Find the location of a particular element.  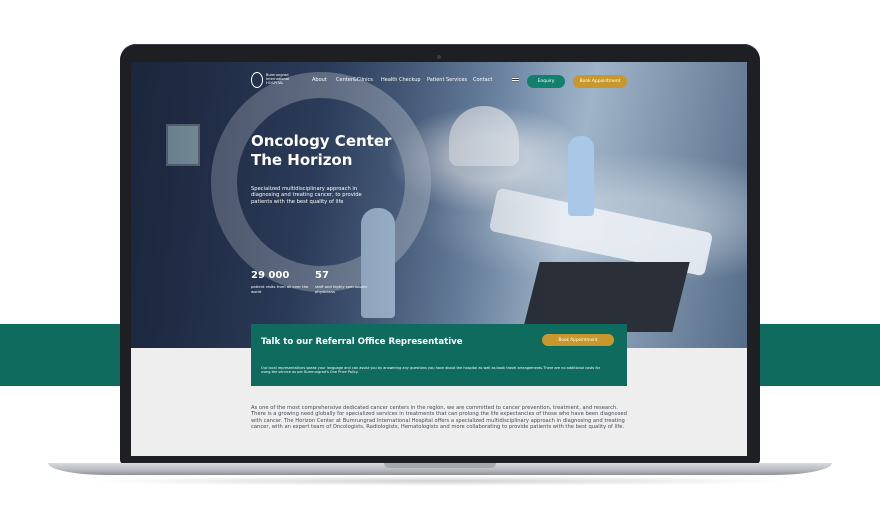

stat-patient-visits-value: 29 000 is located at coordinates (270, 275).